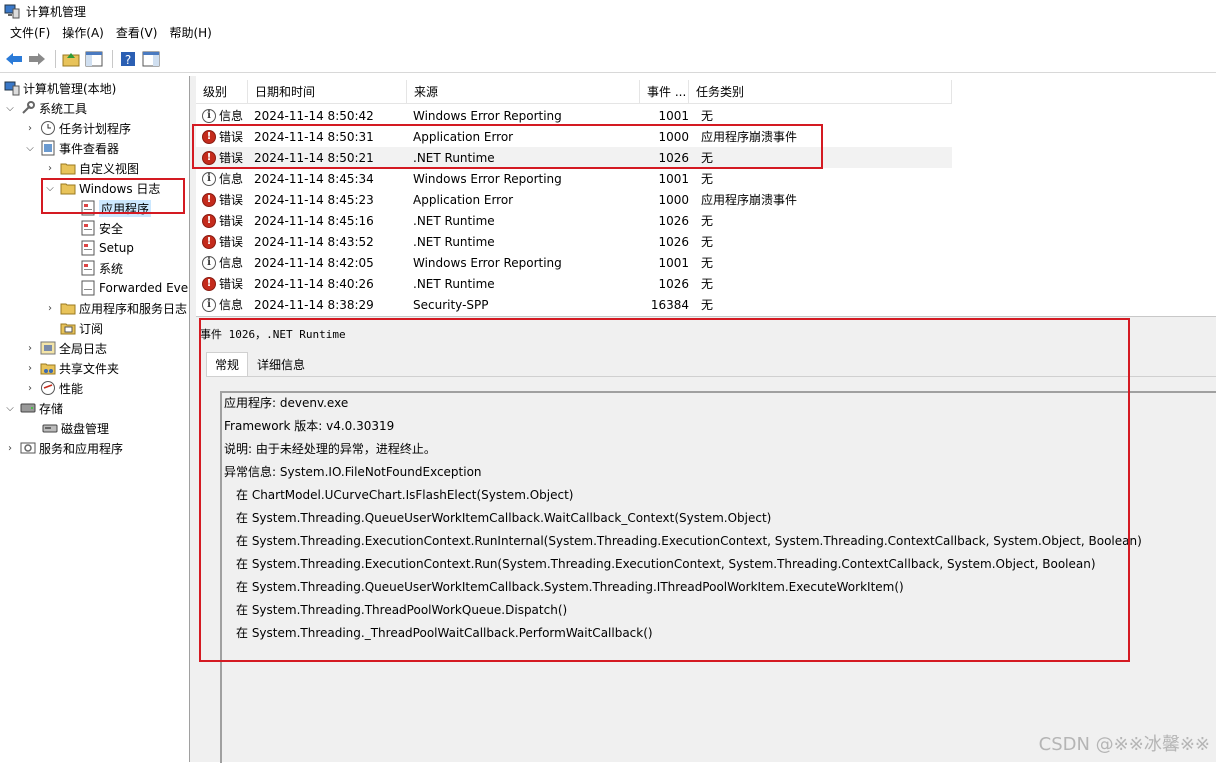  What do you see at coordinates (71, 368) in the screenshot?
I see `tree-shared-folders: › 共享文件夹` at bounding box center [71, 368].